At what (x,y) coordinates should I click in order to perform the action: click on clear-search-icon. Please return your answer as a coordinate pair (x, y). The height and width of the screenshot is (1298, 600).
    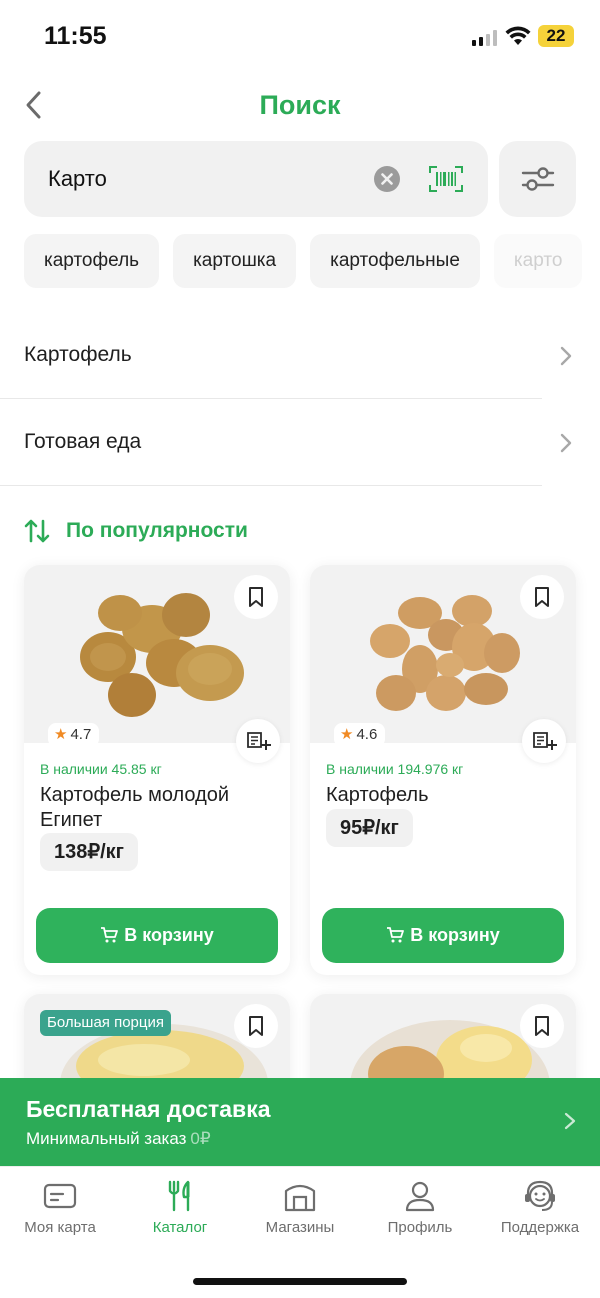
    Looking at the image, I should click on (387, 179).